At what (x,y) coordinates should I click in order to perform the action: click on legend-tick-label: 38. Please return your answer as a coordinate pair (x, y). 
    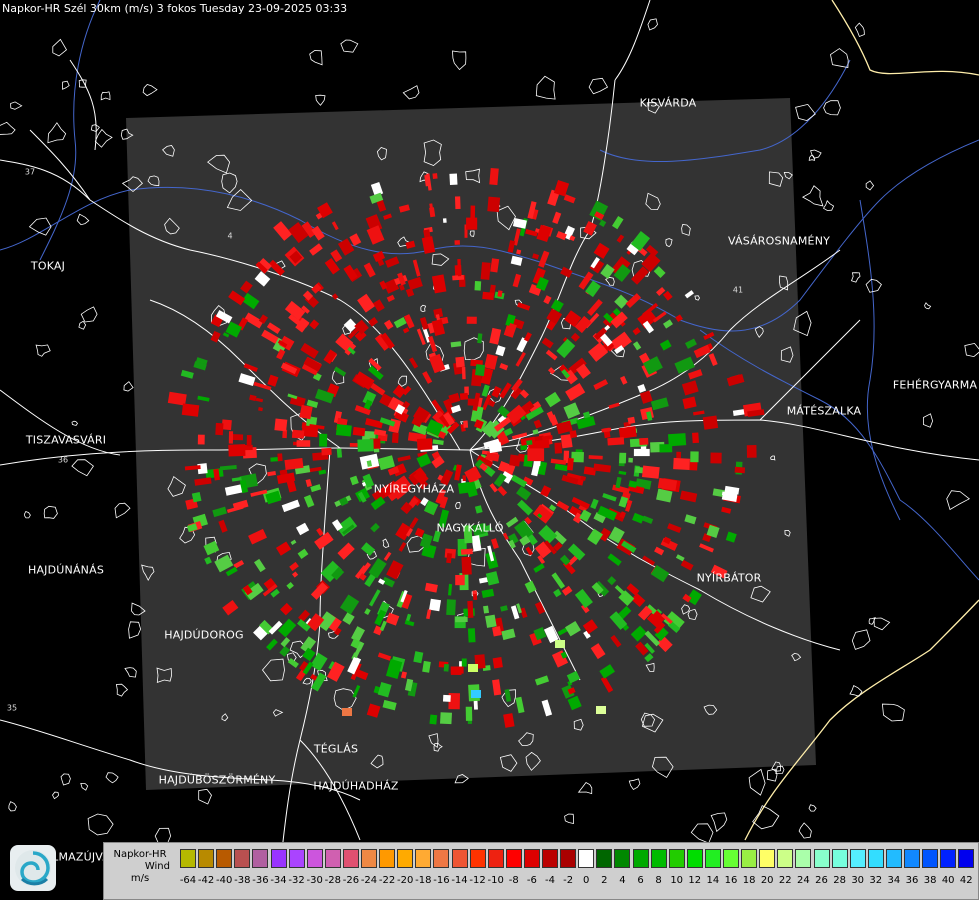
    Looking at the image, I should click on (930, 880).